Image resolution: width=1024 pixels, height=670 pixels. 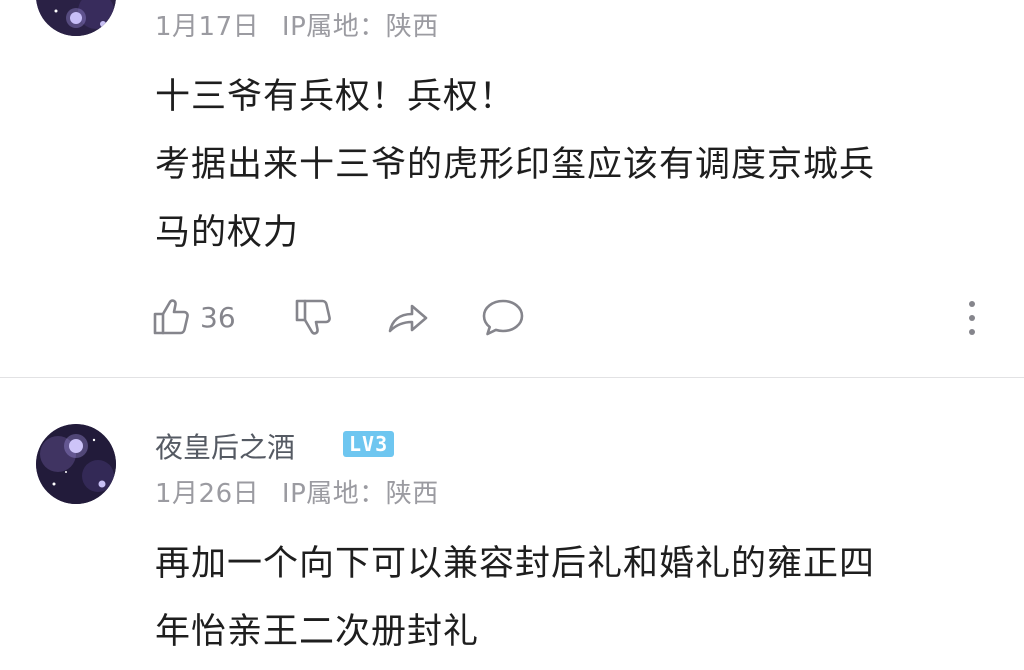 I want to click on share-button, so click(x=408, y=317).